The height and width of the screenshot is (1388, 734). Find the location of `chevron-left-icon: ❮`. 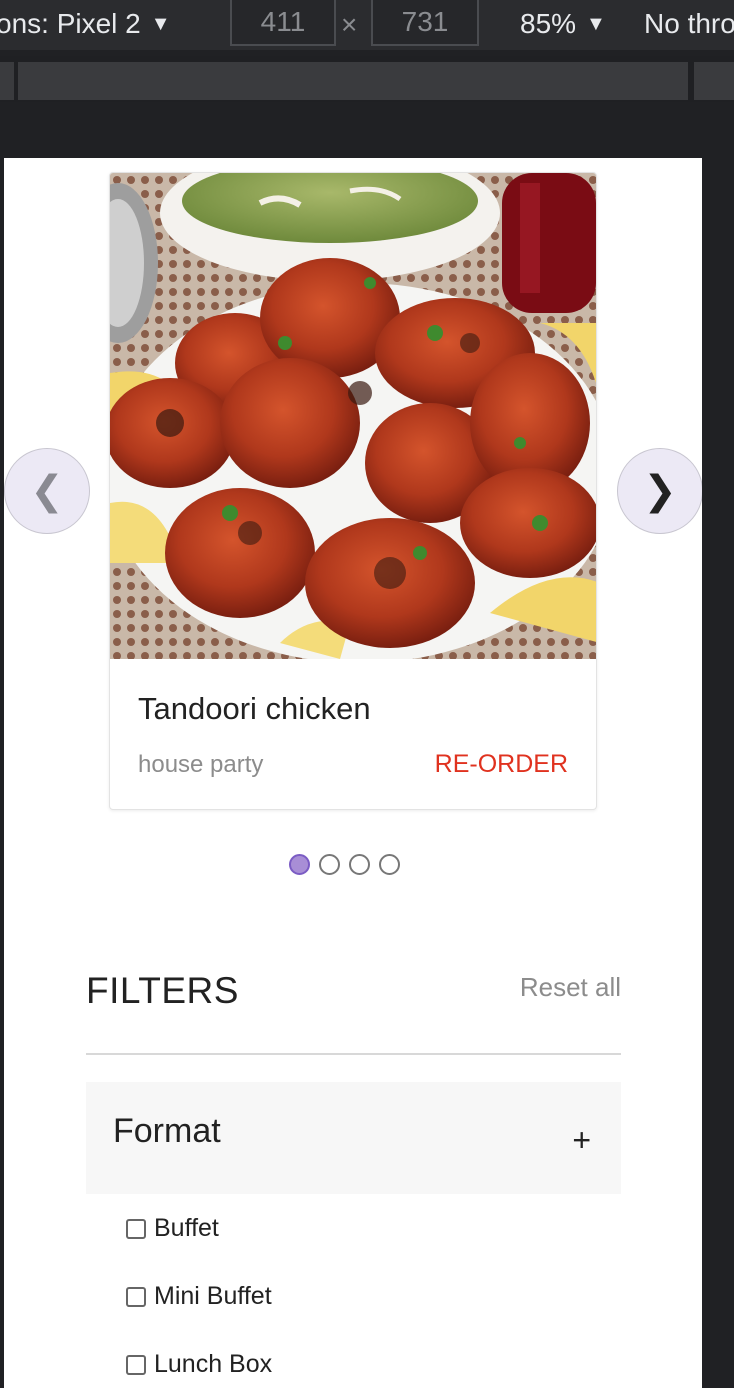

chevron-left-icon: ❮ is located at coordinates (47, 491).